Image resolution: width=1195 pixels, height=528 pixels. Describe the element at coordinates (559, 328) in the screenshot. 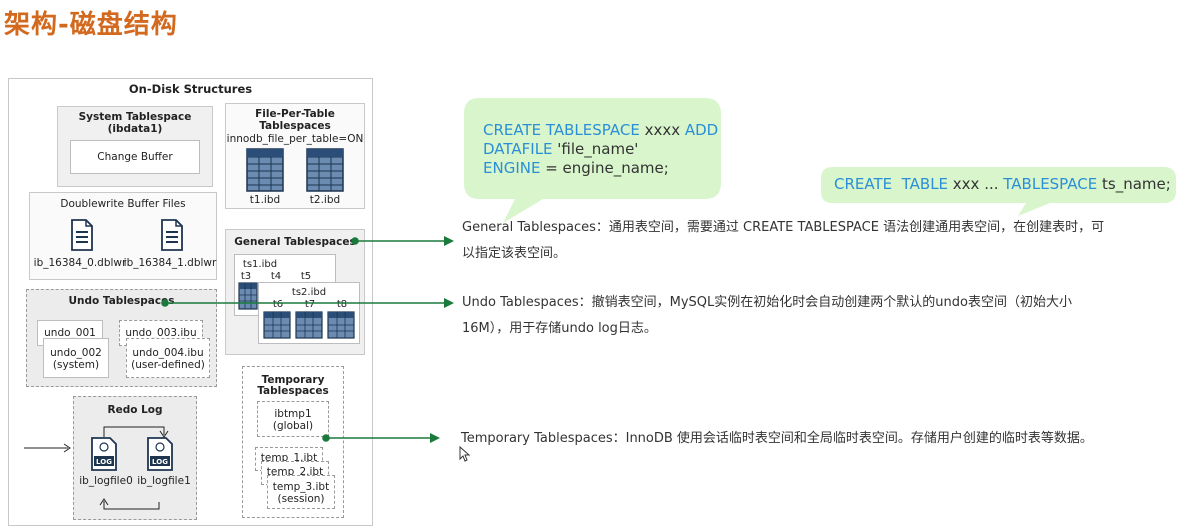

I see `undo-desc-line2: 16M），用于存储undo log日志。` at that location.